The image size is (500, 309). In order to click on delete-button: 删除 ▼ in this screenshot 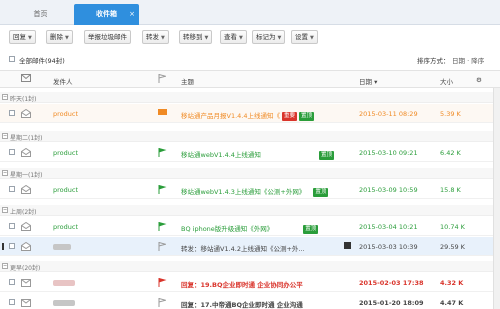, I will do `click(59, 37)`.